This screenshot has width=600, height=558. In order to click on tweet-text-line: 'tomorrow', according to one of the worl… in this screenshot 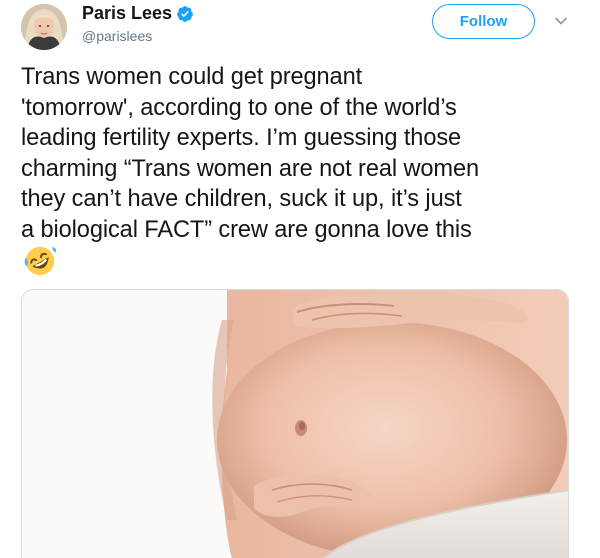, I will do `click(239, 107)`.